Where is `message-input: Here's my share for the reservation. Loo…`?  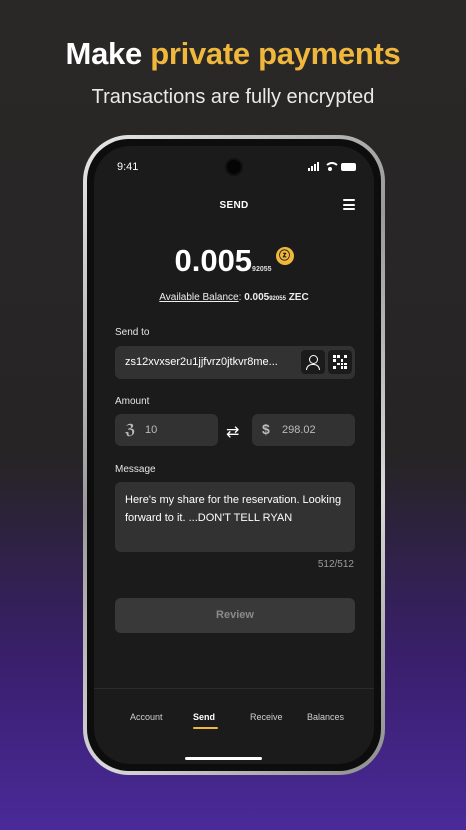 message-input: Here's my share for the reservation. Loo… is located at coordinates (235, 517).